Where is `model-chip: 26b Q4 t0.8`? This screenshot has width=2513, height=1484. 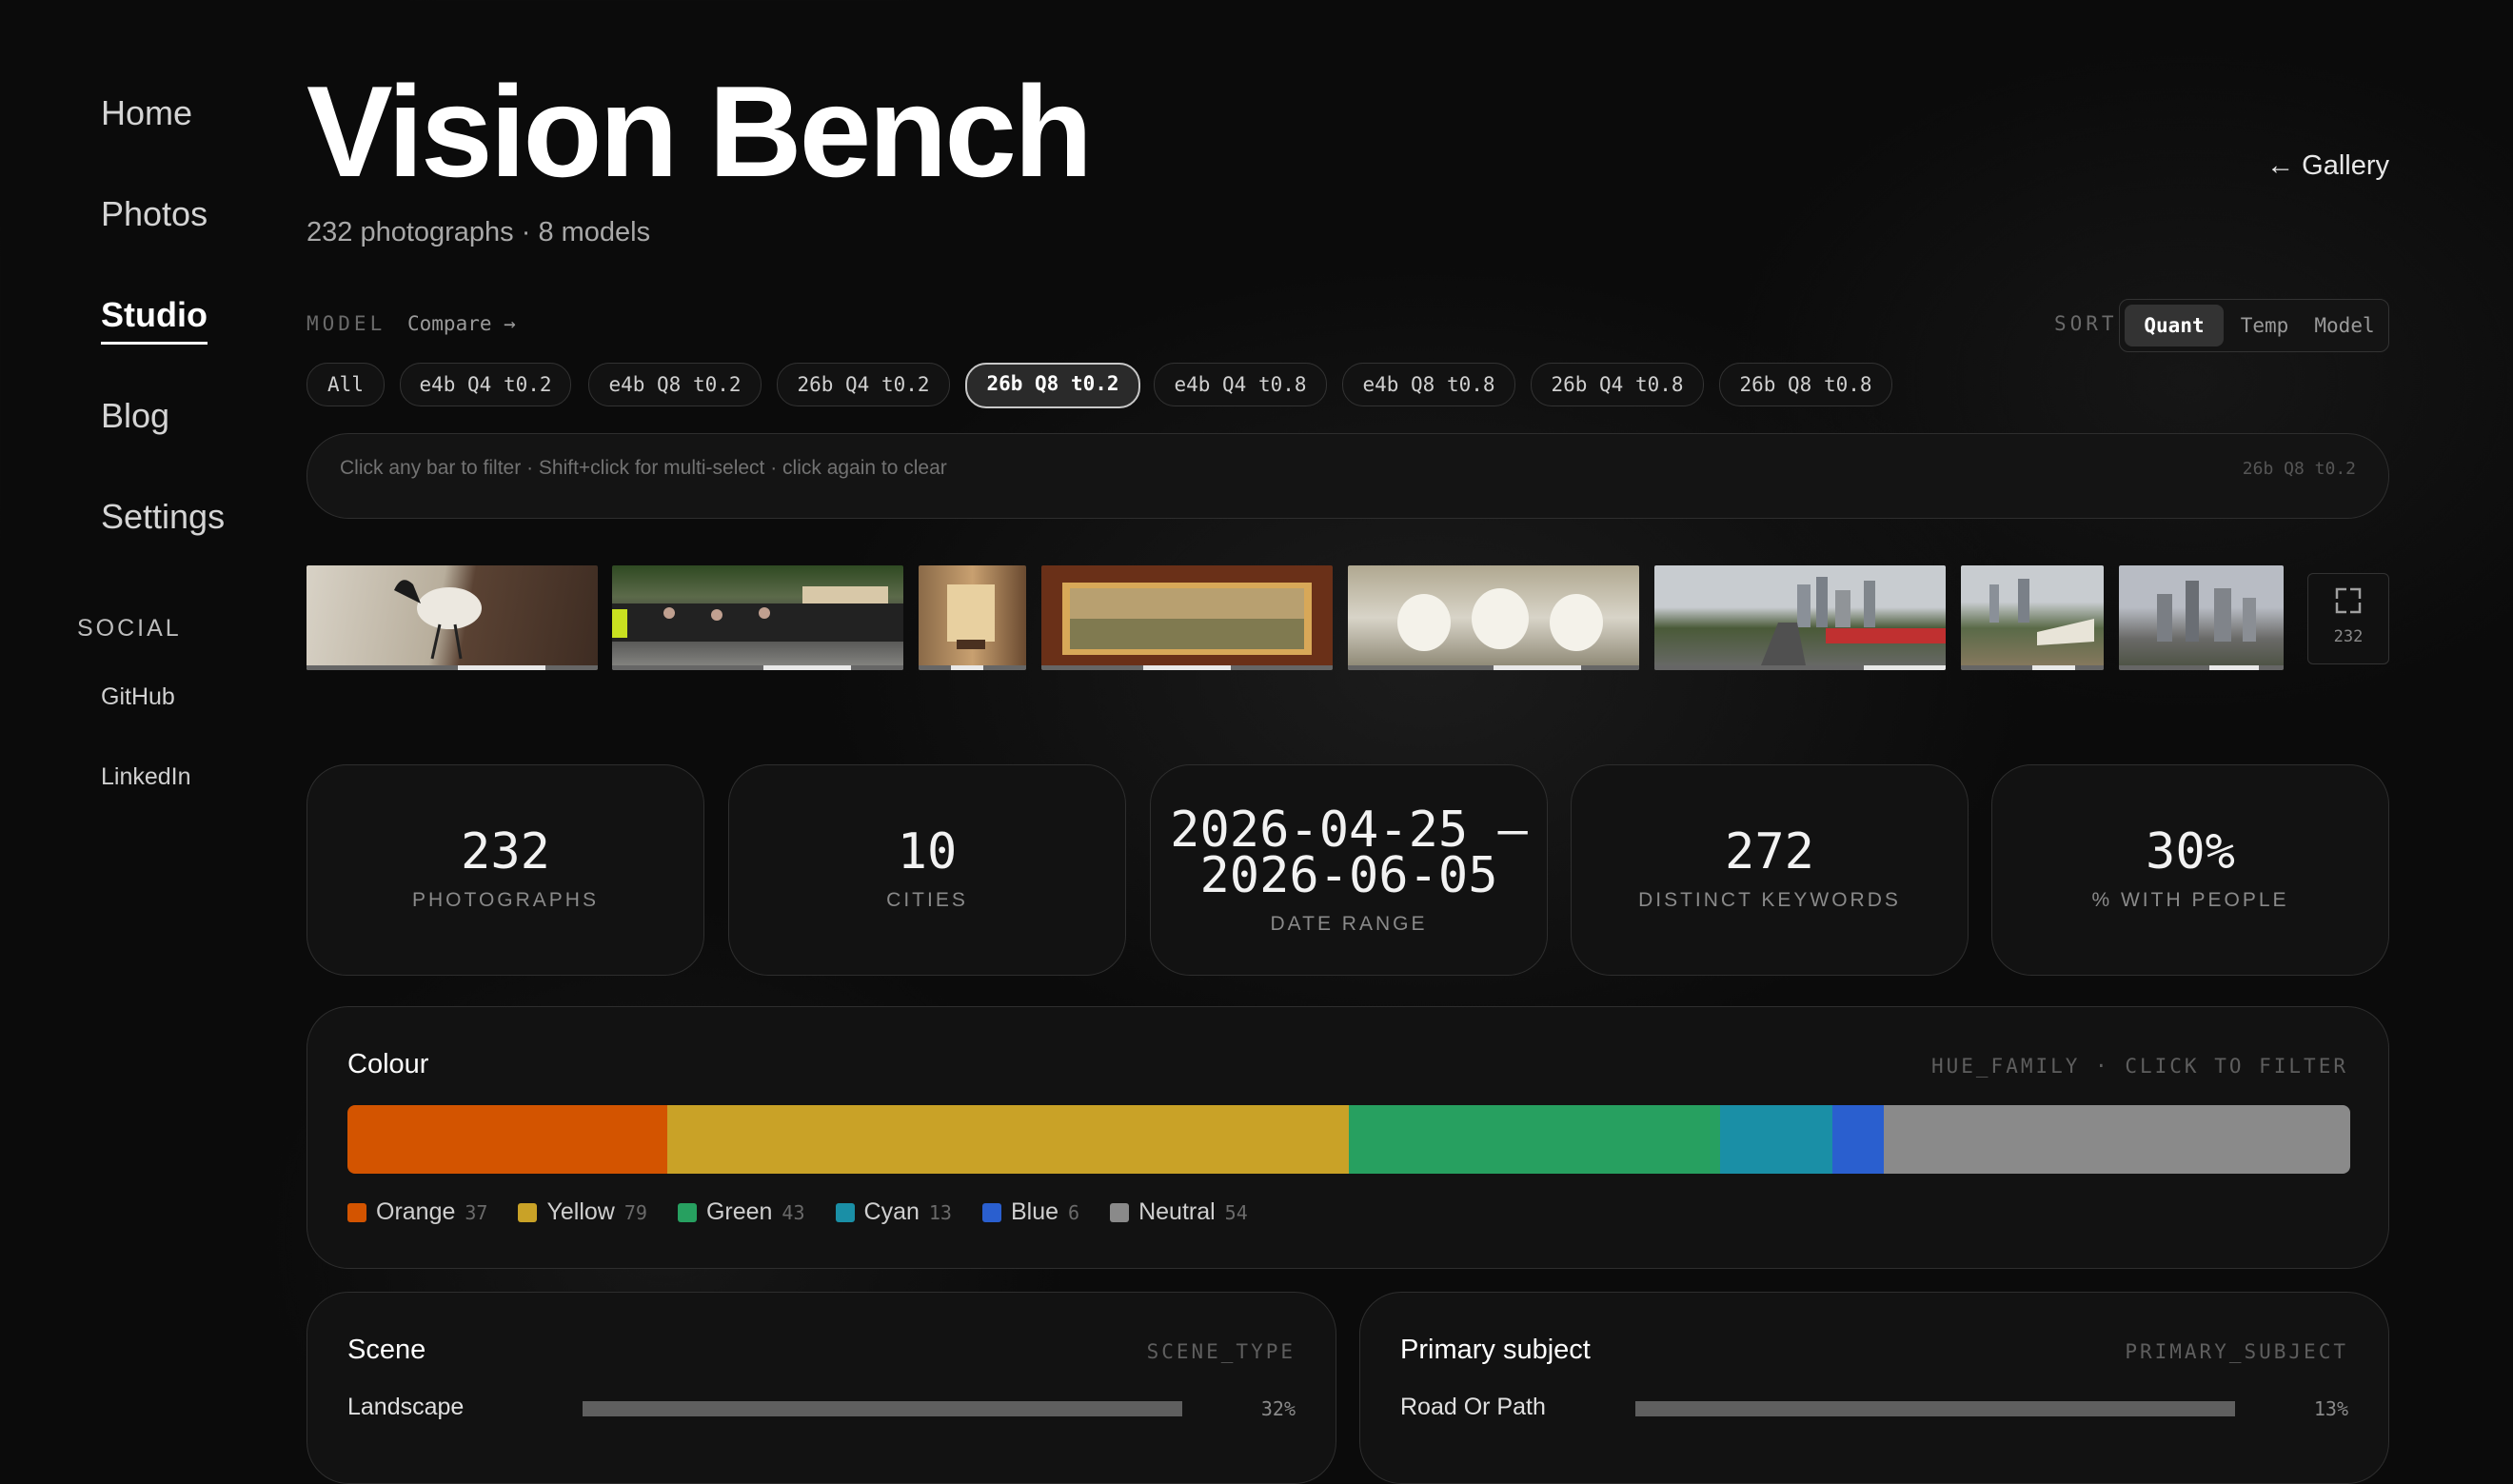 model-chip: 26b Q4 t0.8 is located at coordinates (1617, 384).